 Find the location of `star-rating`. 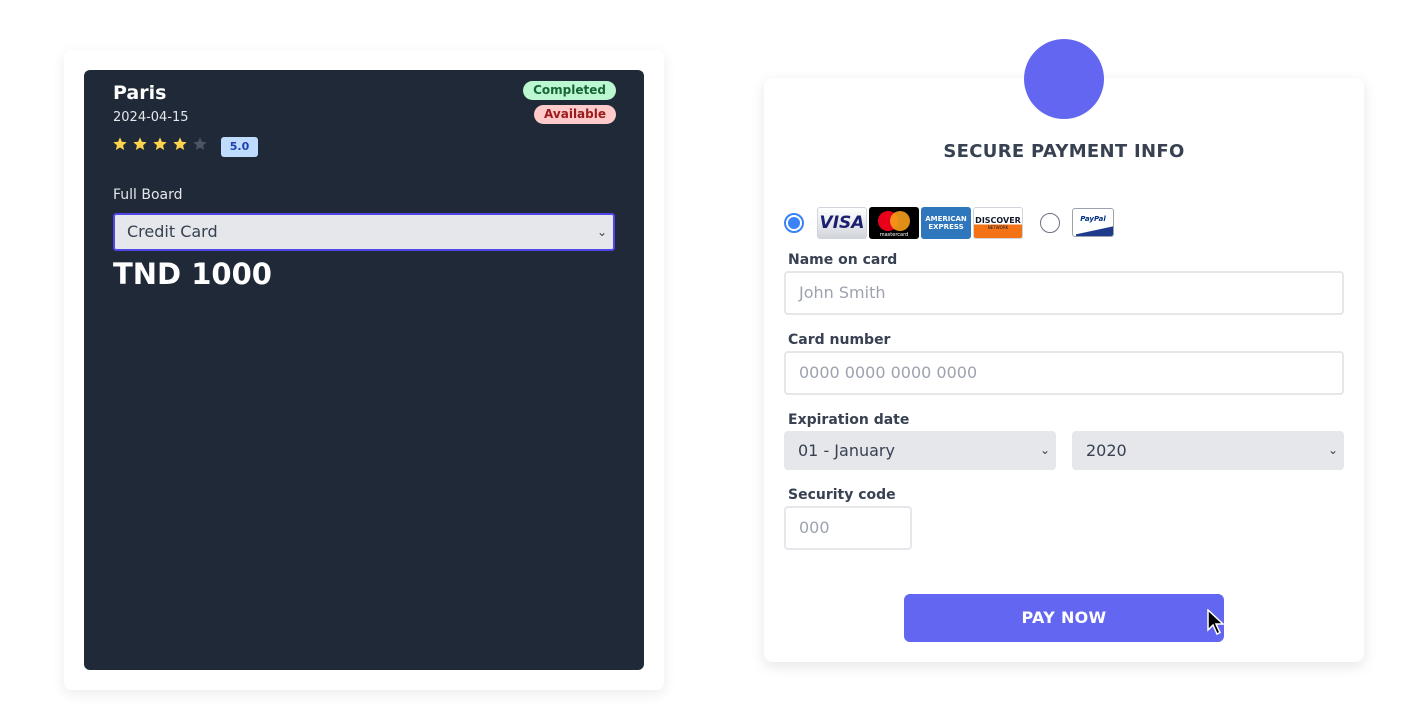

star-rating is located at coordinates (160, 144).